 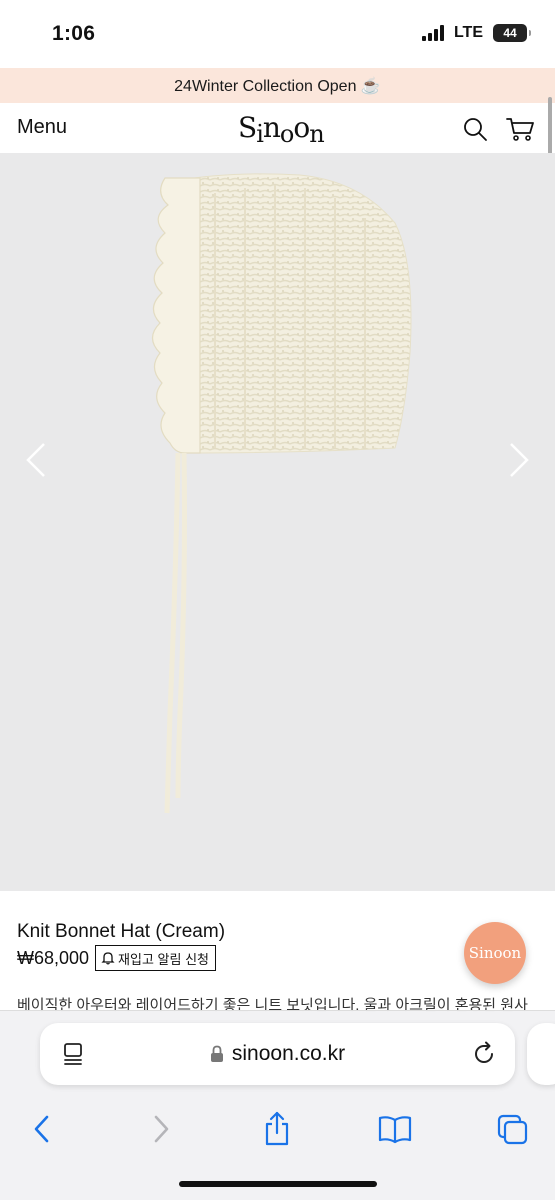 I want to click on bookmarks-button, so click(x=395, y=1129).